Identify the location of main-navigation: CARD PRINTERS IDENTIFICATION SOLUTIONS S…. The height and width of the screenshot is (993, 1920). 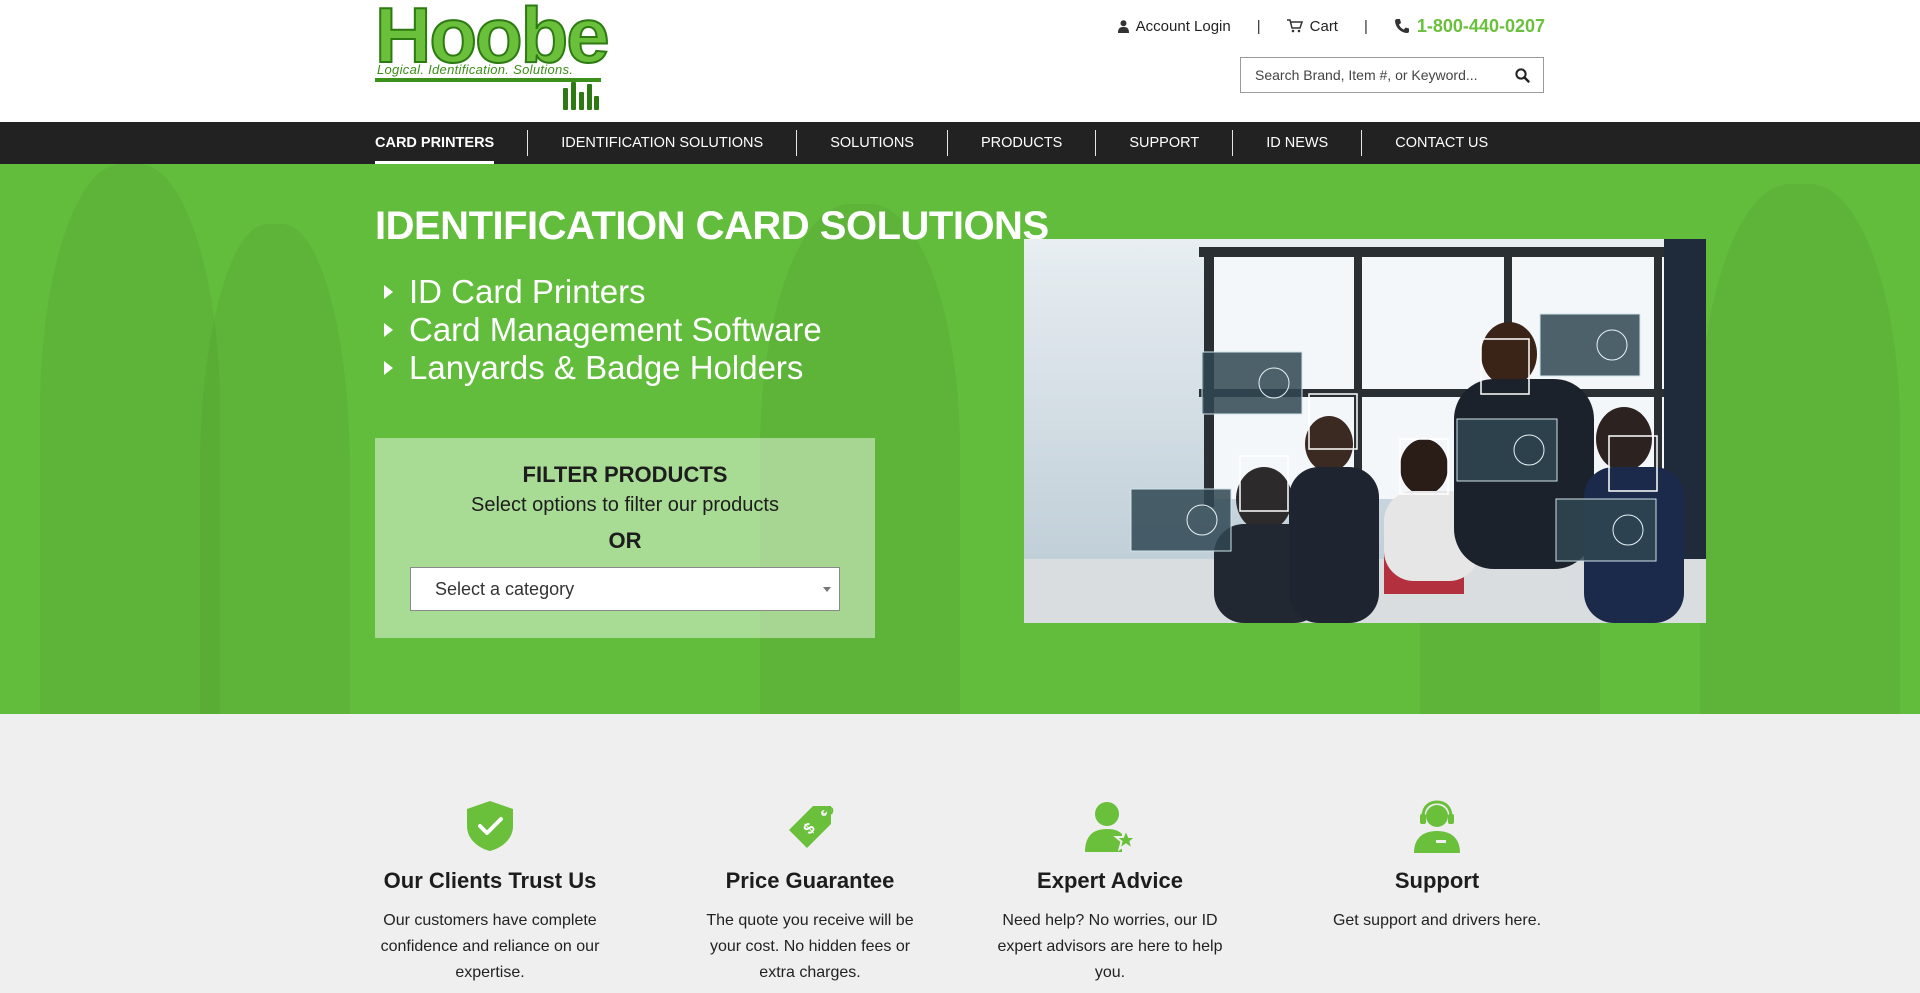
(960, 143).